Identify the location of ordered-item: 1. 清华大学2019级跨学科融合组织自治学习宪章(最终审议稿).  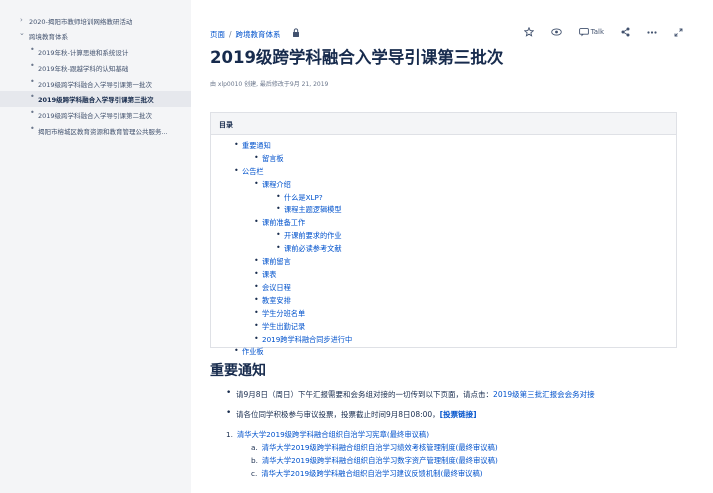
(327, 435).